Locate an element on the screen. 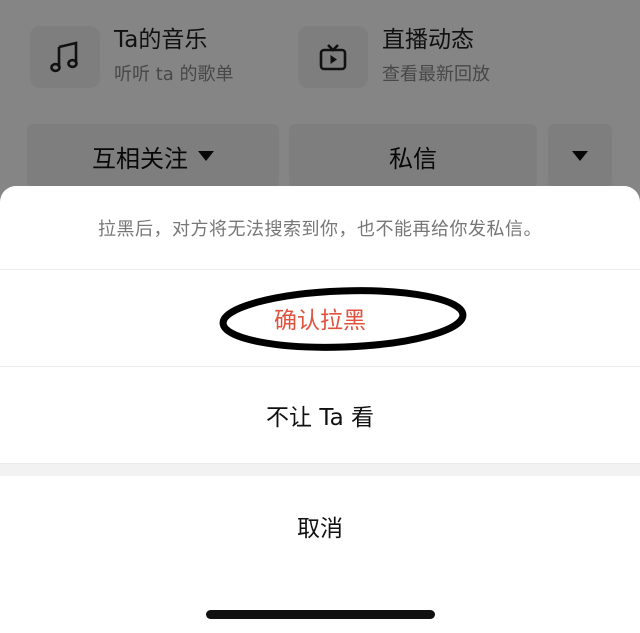 Image resolution: width=640 pixels, height=633 pixels. cancel-label: 取消 is located at coordinates (320, 529).